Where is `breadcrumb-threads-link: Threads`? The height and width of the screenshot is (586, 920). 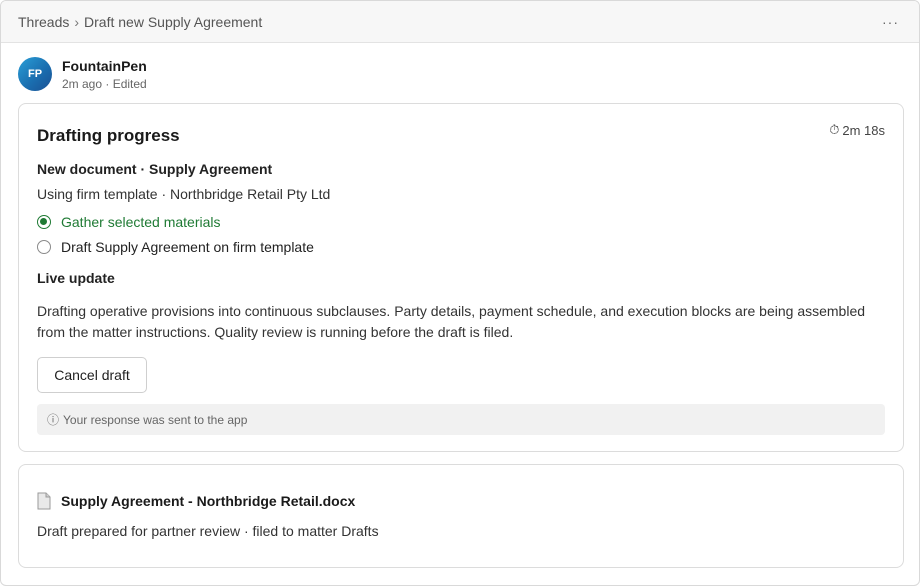
breadcrumb-threads-link: Threads is located at coordinates (43, 22).